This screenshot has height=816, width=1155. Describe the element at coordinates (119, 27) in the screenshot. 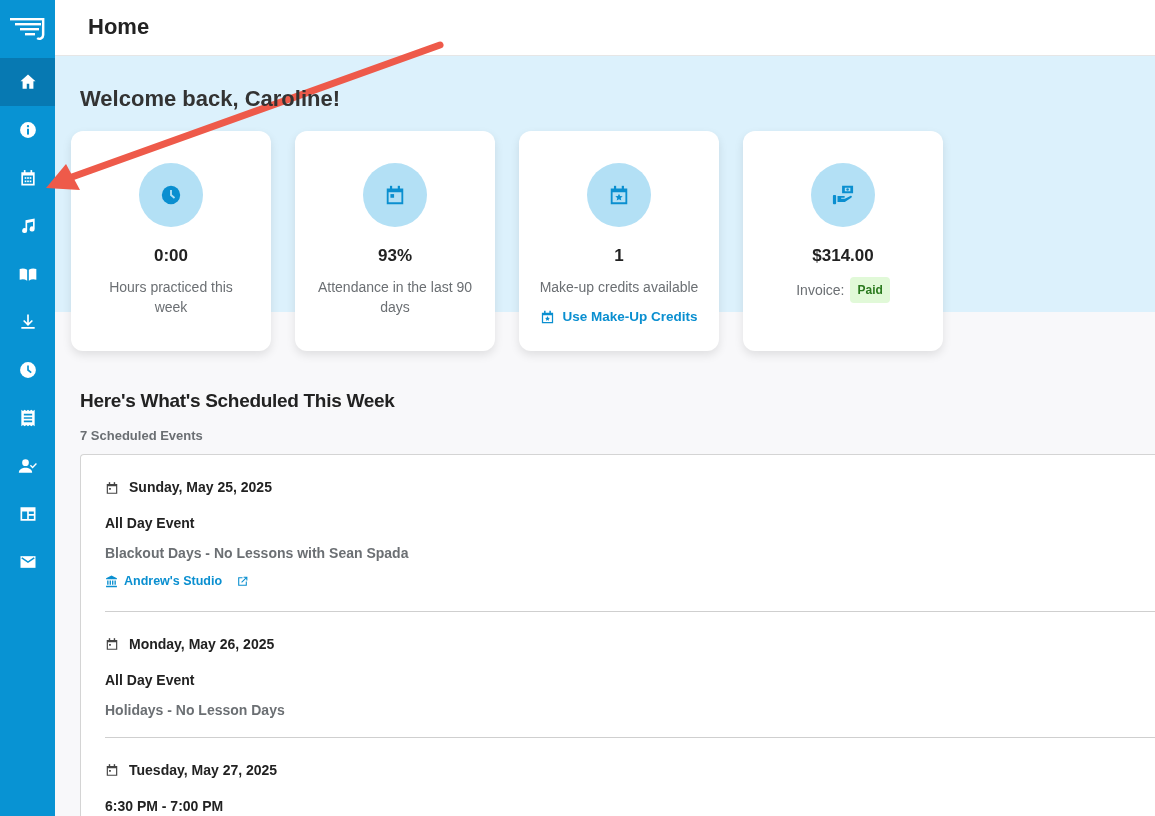

I see `page-title: Home` at that location.